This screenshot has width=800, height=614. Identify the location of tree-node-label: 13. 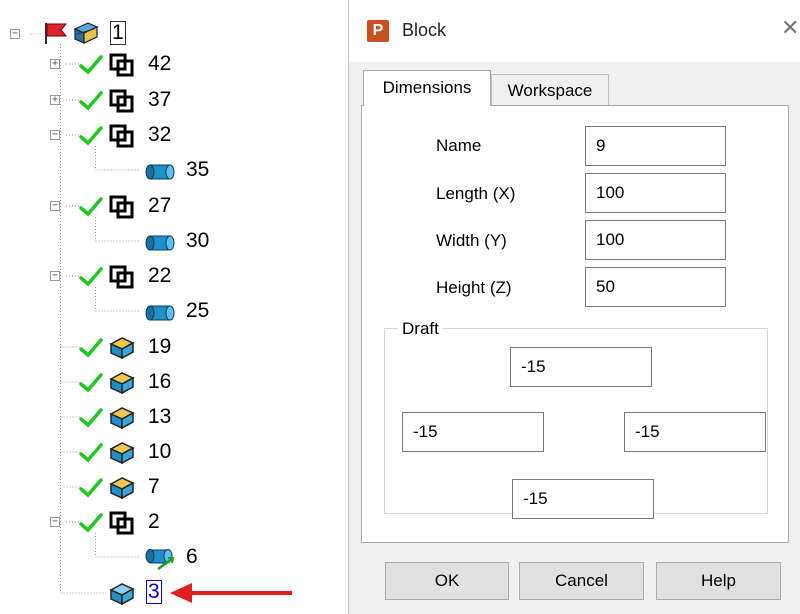
(159, 417).